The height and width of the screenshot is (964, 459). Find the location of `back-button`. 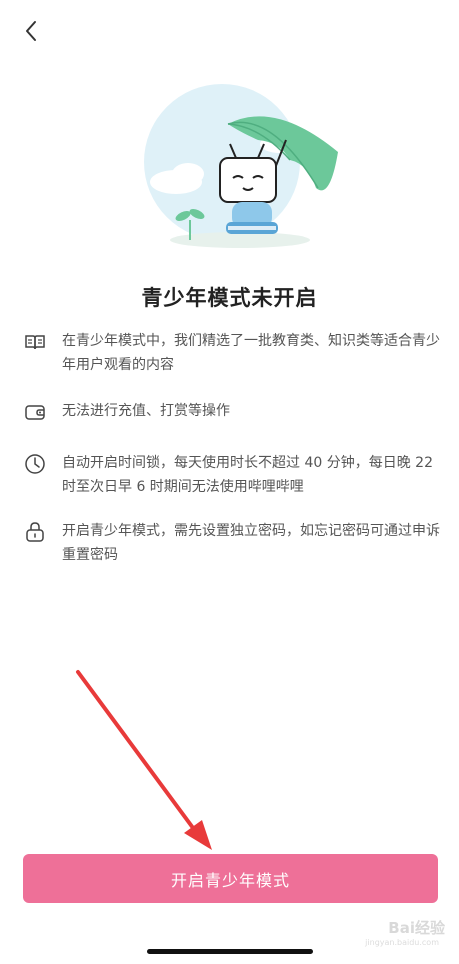

back-button is located at coordinates (31, 31).